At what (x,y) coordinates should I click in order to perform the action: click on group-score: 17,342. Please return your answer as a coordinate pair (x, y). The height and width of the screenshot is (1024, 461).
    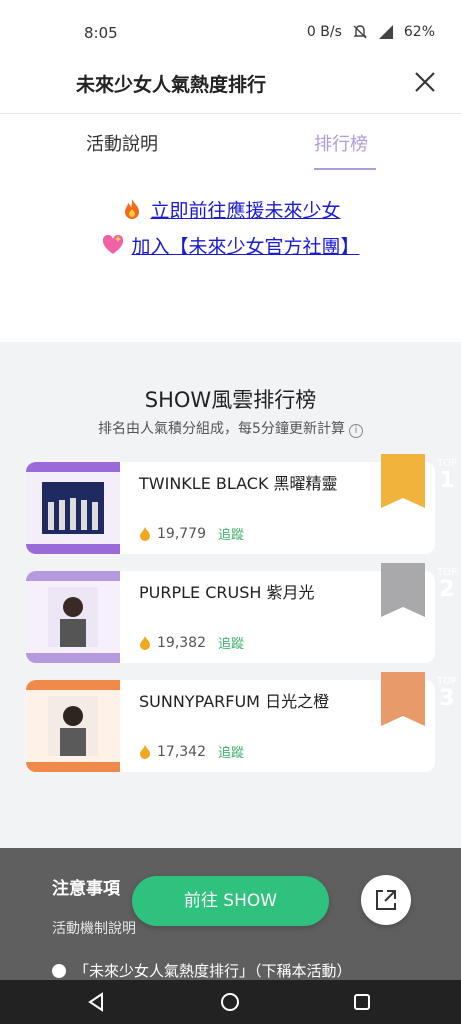
    Looking at the image, I should click on (181, 751).